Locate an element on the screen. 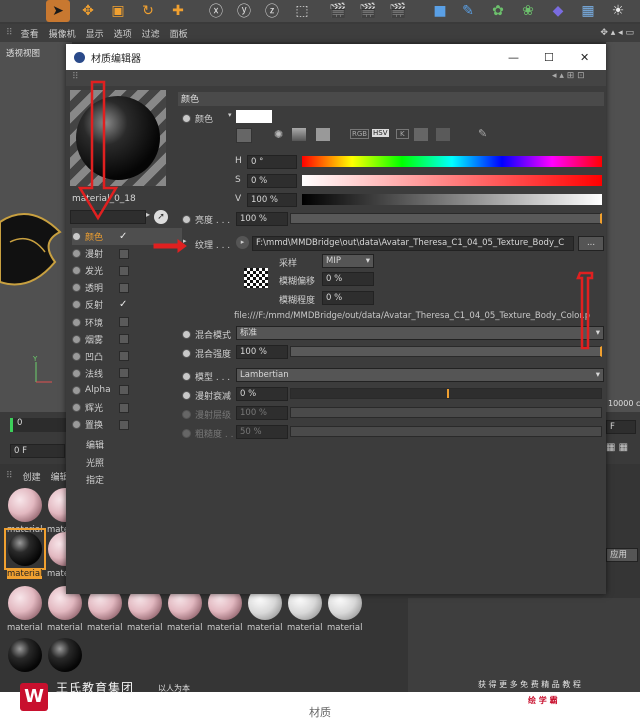 Image resolution: width=640 pixels, height=727 pixels. spline-icon: ◆ is located at coordinates (558, 11).